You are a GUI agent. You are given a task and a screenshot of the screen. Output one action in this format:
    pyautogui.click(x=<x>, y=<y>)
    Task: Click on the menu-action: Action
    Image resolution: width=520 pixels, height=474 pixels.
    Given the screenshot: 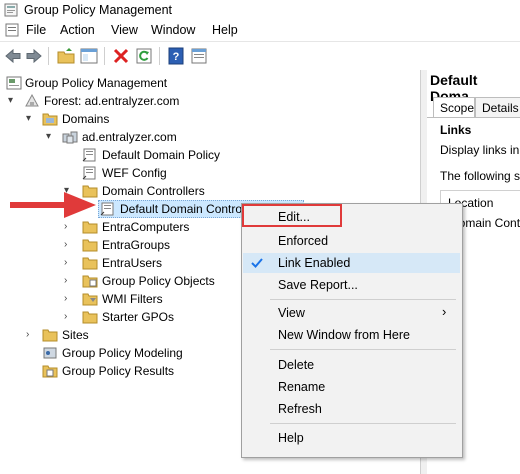 What is the action you would take?
    pyautogui.click(x=77, y=30)
    